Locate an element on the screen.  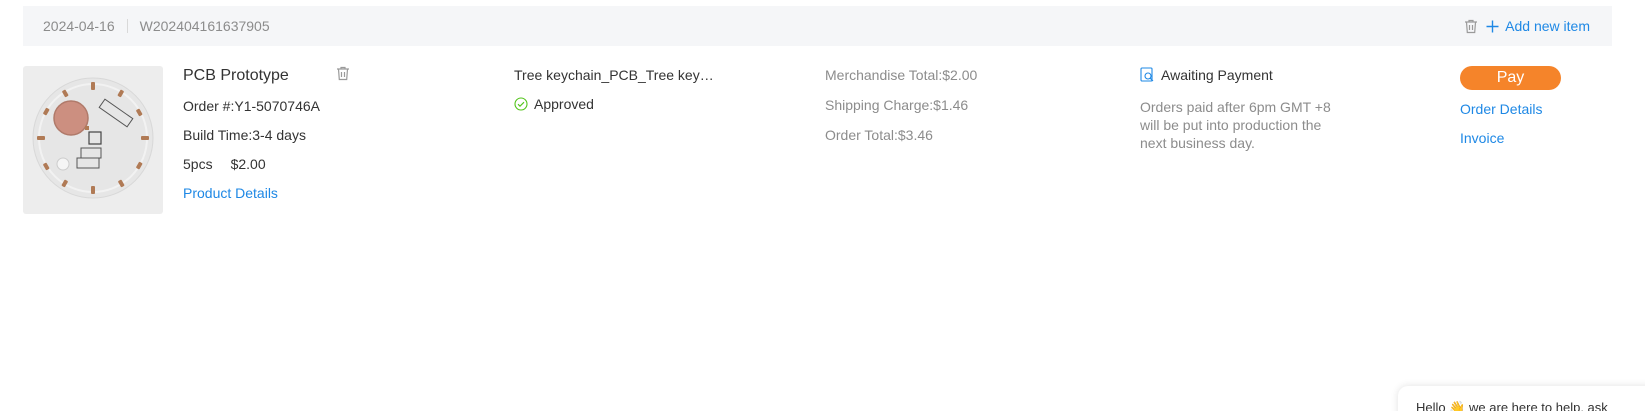
plus-icon is located at coordinates (1492, 26).